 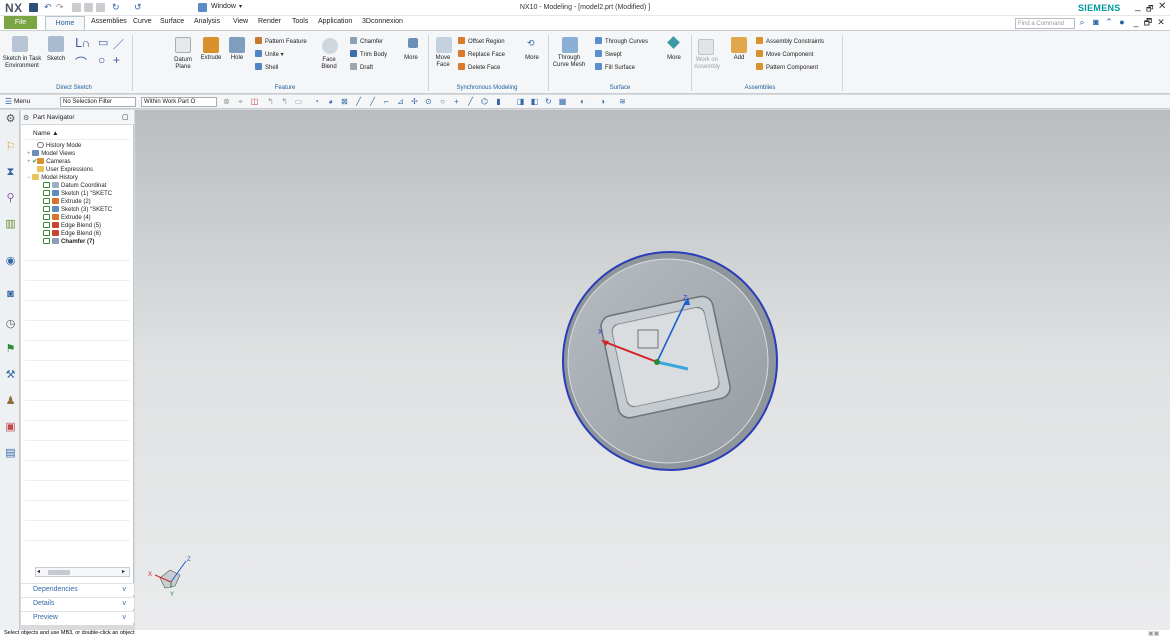 What do you see at coordinates (38, 572) in the screenshot?
I see `scroll-left-icon: ◂` at bounding box center [38, 572].